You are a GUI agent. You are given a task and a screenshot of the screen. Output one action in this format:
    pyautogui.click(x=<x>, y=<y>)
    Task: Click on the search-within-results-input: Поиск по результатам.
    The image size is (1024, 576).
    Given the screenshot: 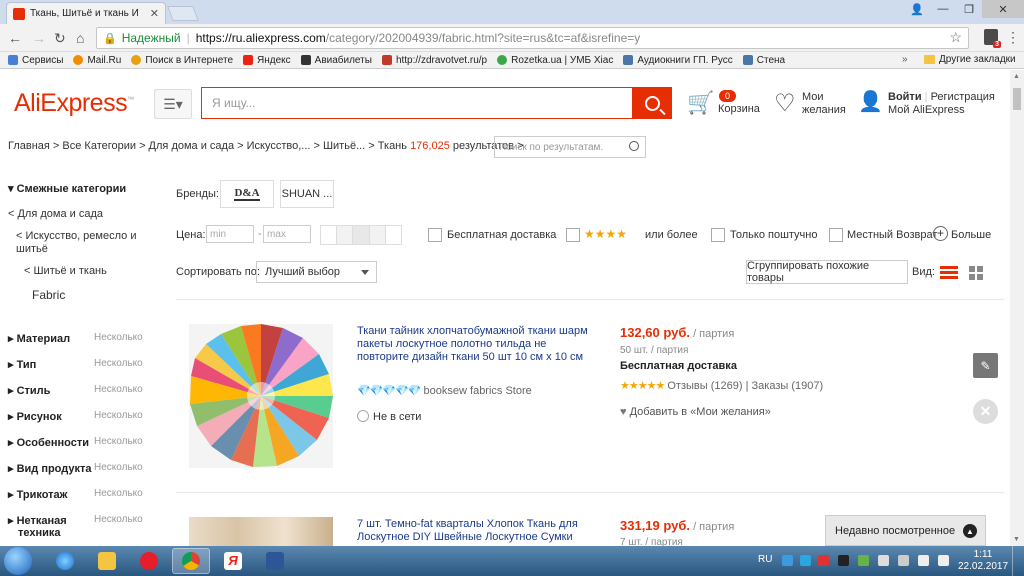 What is the action you would take?
    pyautogui.click(x=570, y=147)
    